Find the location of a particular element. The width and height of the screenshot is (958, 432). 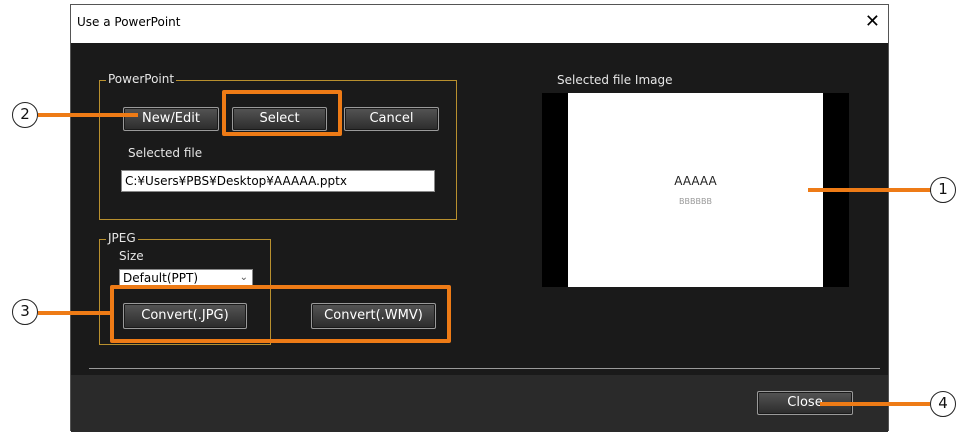

convert-highlight is located at coordinates (280, 314).